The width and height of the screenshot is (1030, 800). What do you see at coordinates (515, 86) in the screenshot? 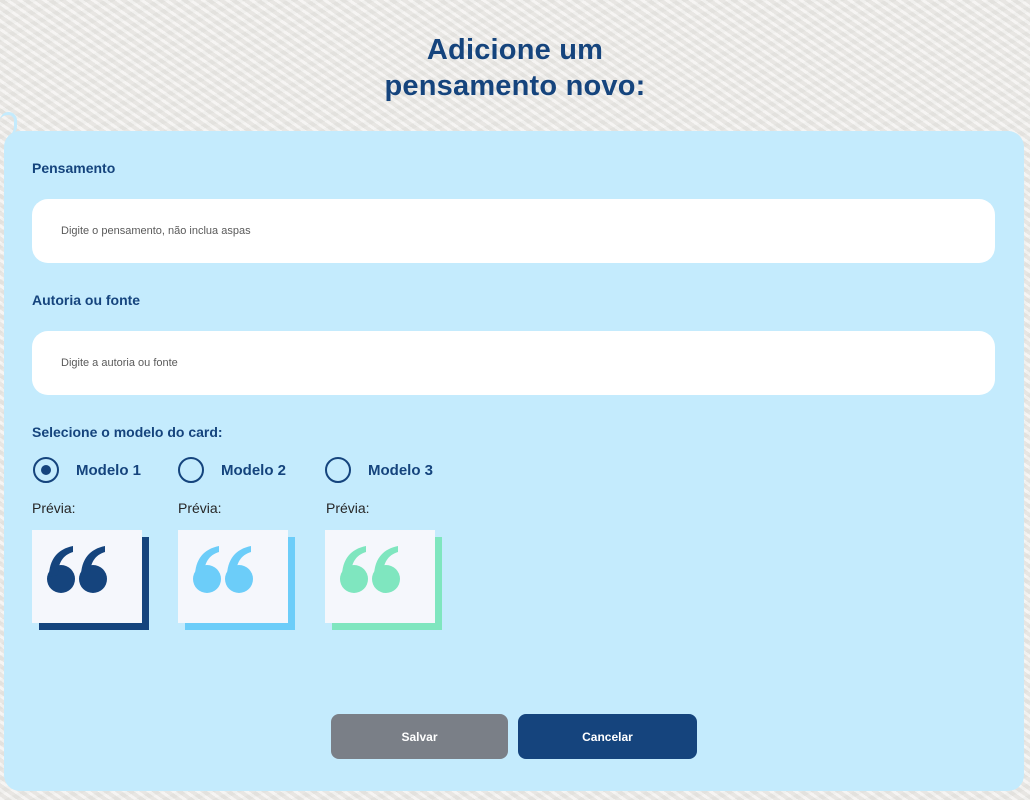
I see `page-title-line-2: pensamento novo:` at bounding box center [515, 86].